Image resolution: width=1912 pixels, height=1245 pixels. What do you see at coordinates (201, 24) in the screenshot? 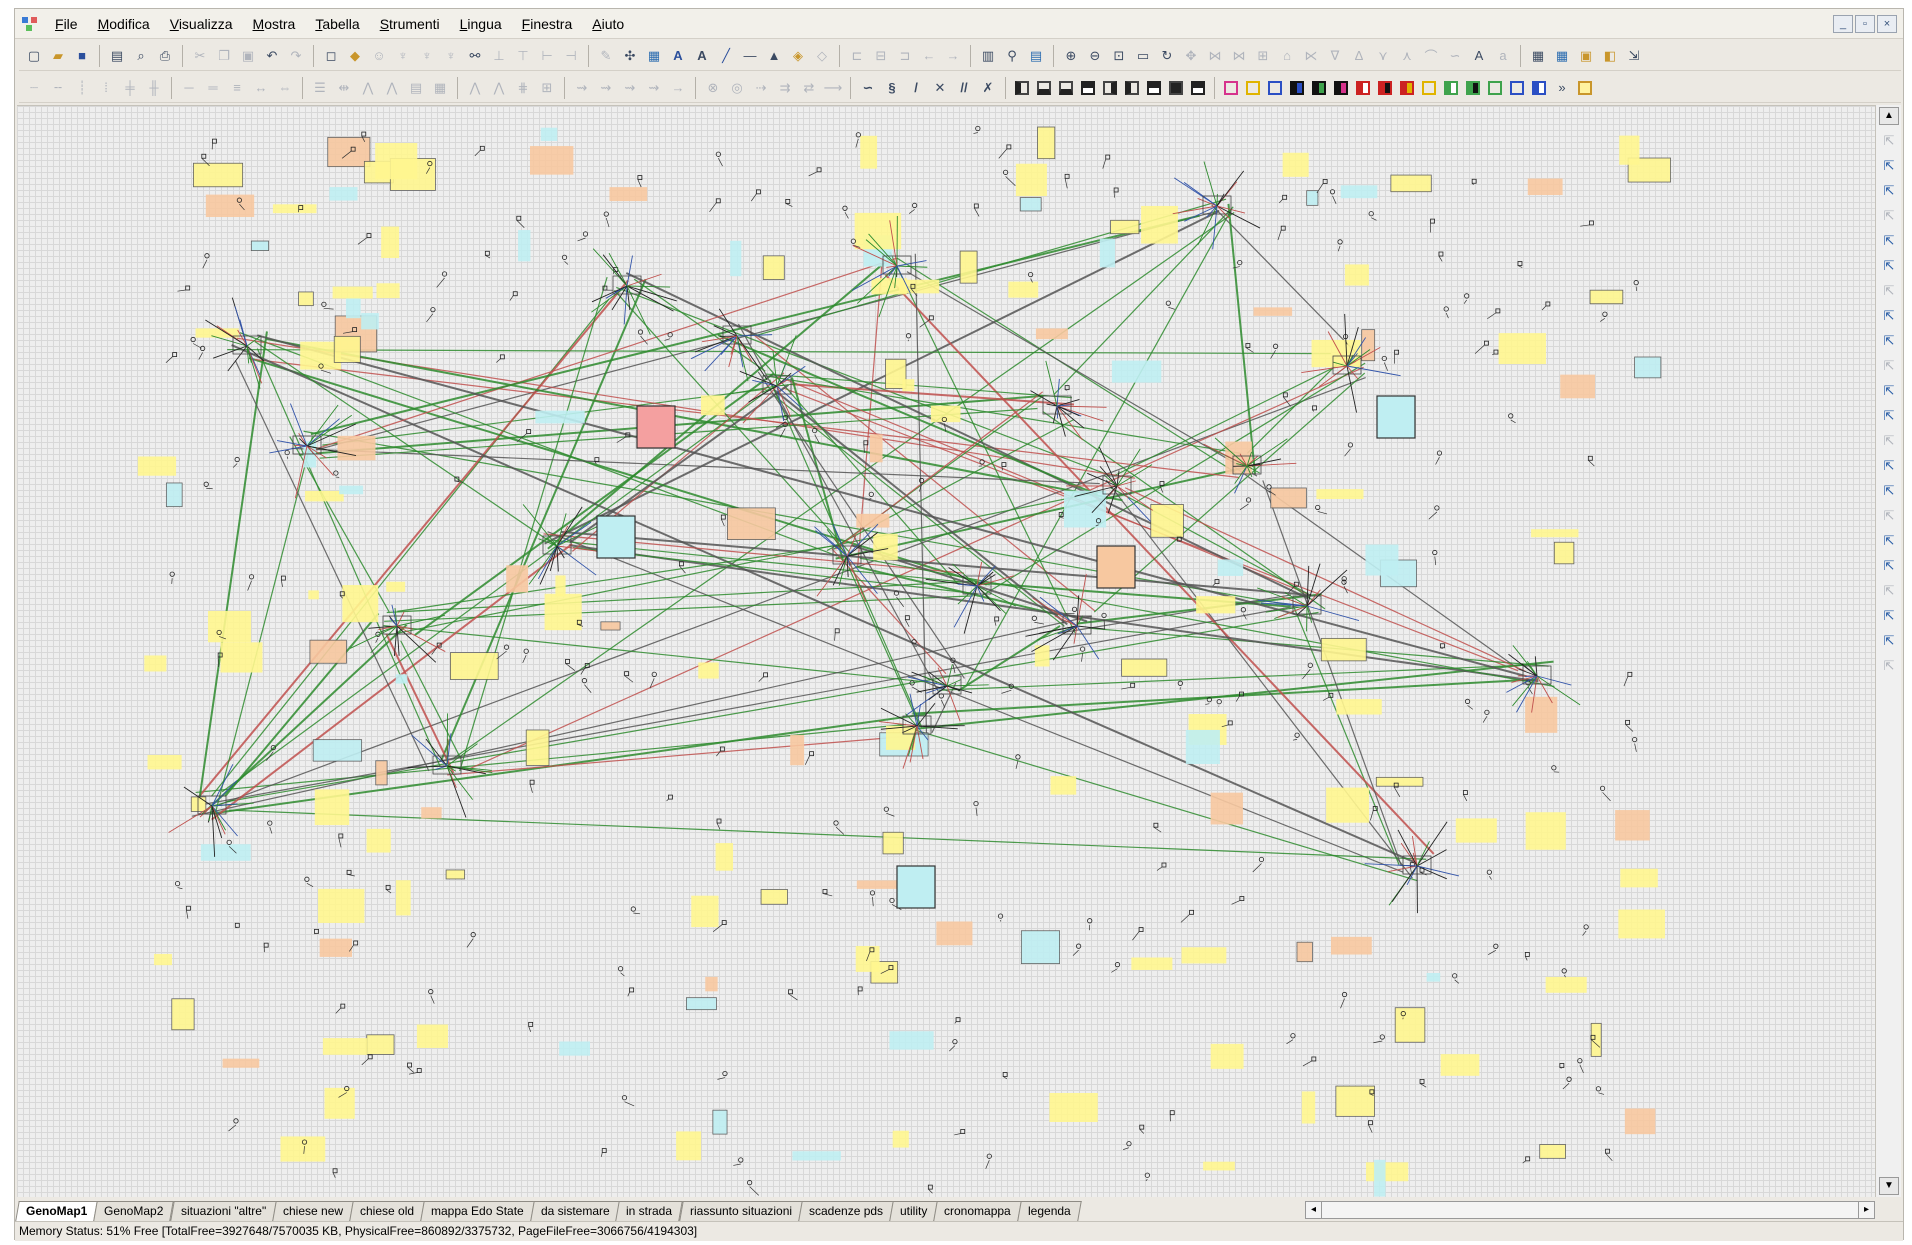
I see `menu-visualizza: Visualizza` at bounding box center [201, 24].